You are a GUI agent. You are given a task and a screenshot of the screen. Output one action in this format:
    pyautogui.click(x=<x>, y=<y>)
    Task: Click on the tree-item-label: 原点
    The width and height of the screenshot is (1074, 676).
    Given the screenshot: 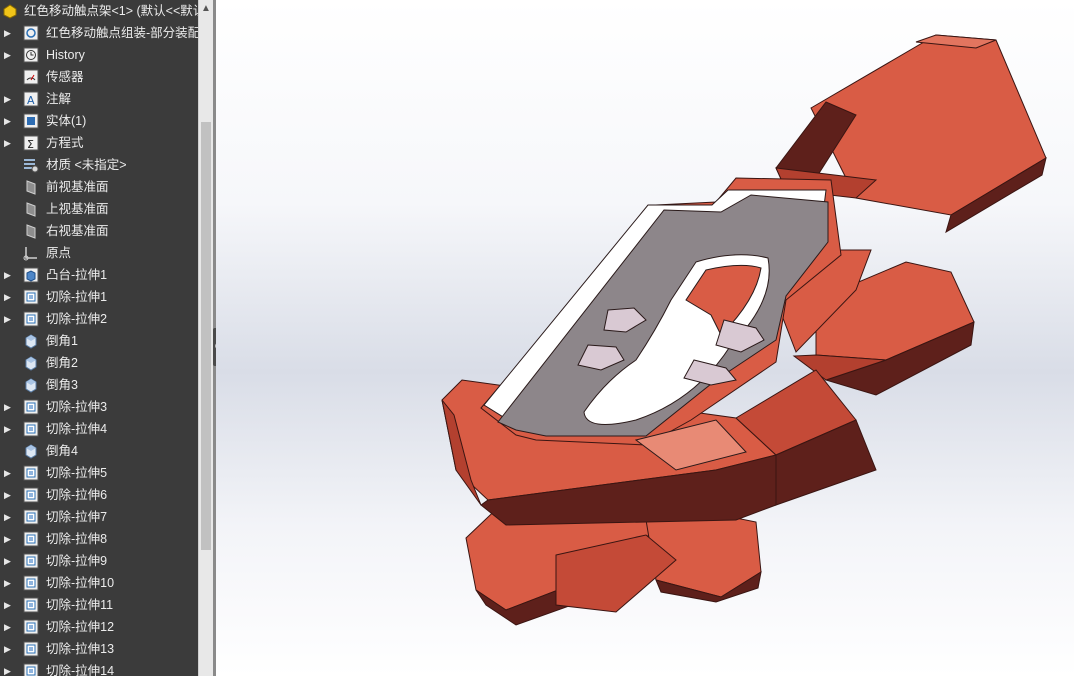 What is the action you would take?
    pyautogui.click(x=59, y=253)
    